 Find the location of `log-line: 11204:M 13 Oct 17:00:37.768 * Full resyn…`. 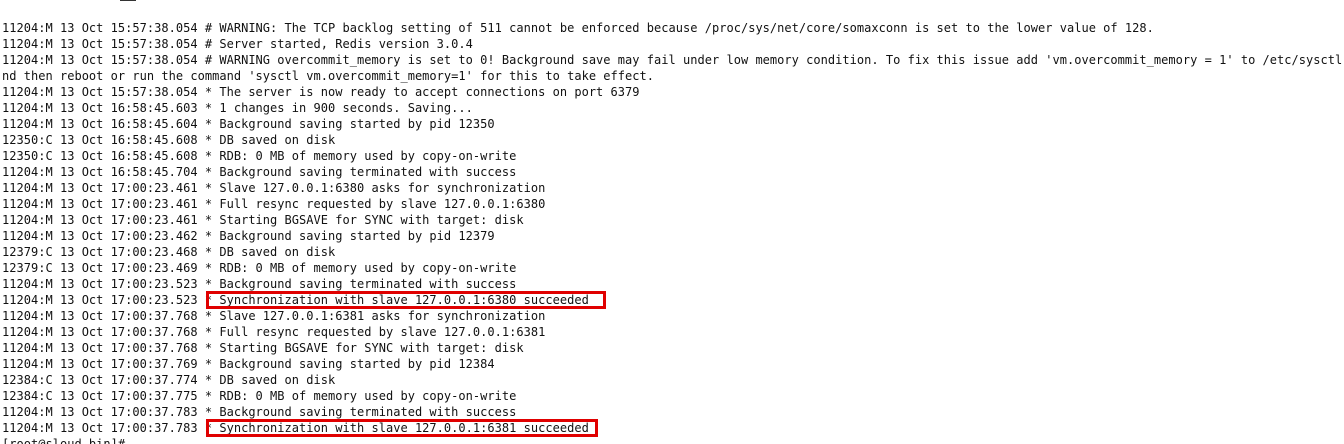

log-line: 11204:M 13 Oct 17:00:37.768 * Full resyn… is located at coordinates (274, 332).